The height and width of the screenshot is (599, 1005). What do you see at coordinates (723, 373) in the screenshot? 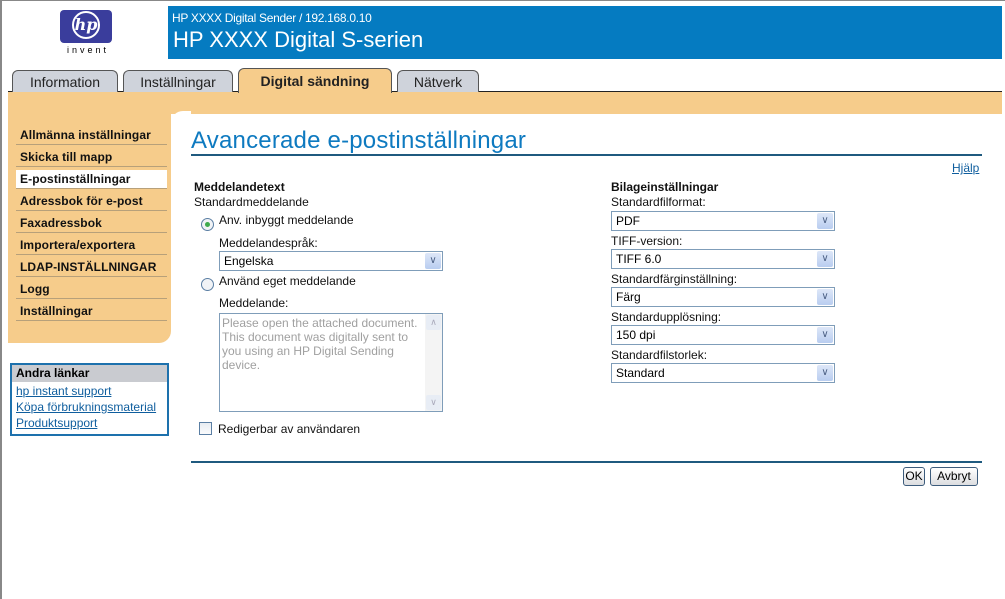
I see `file-size-select: Standard ∨` at bounding box center [723, 373].